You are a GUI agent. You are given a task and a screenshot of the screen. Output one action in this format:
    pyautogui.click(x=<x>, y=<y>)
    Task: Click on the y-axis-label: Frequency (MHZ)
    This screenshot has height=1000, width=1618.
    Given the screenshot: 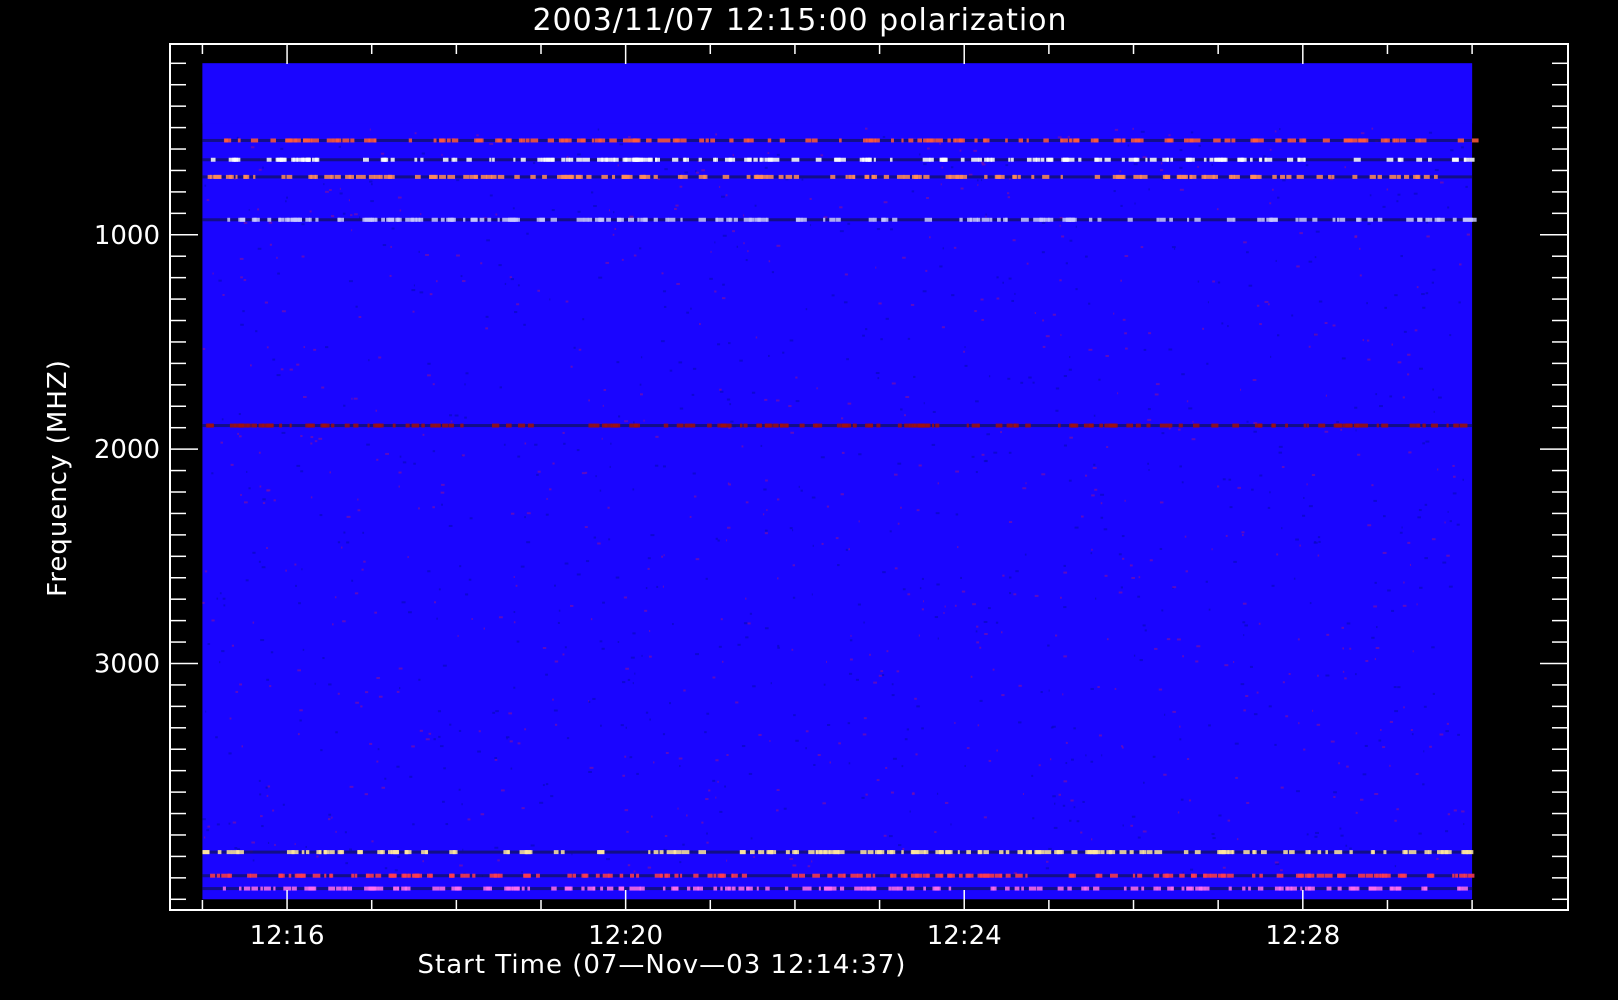 What is the action you would take?
    pyautogui.click(x=58, y=478)
    